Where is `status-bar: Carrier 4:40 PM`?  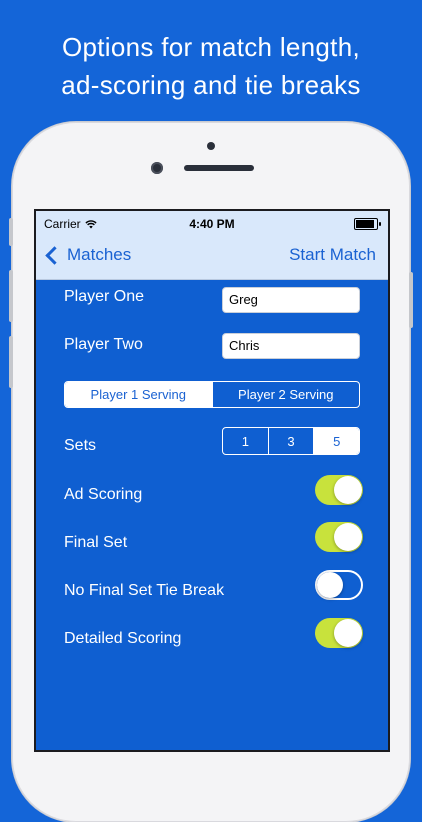
status-bar: Carrier 4:40 PM is located at coordinates (212, 223).